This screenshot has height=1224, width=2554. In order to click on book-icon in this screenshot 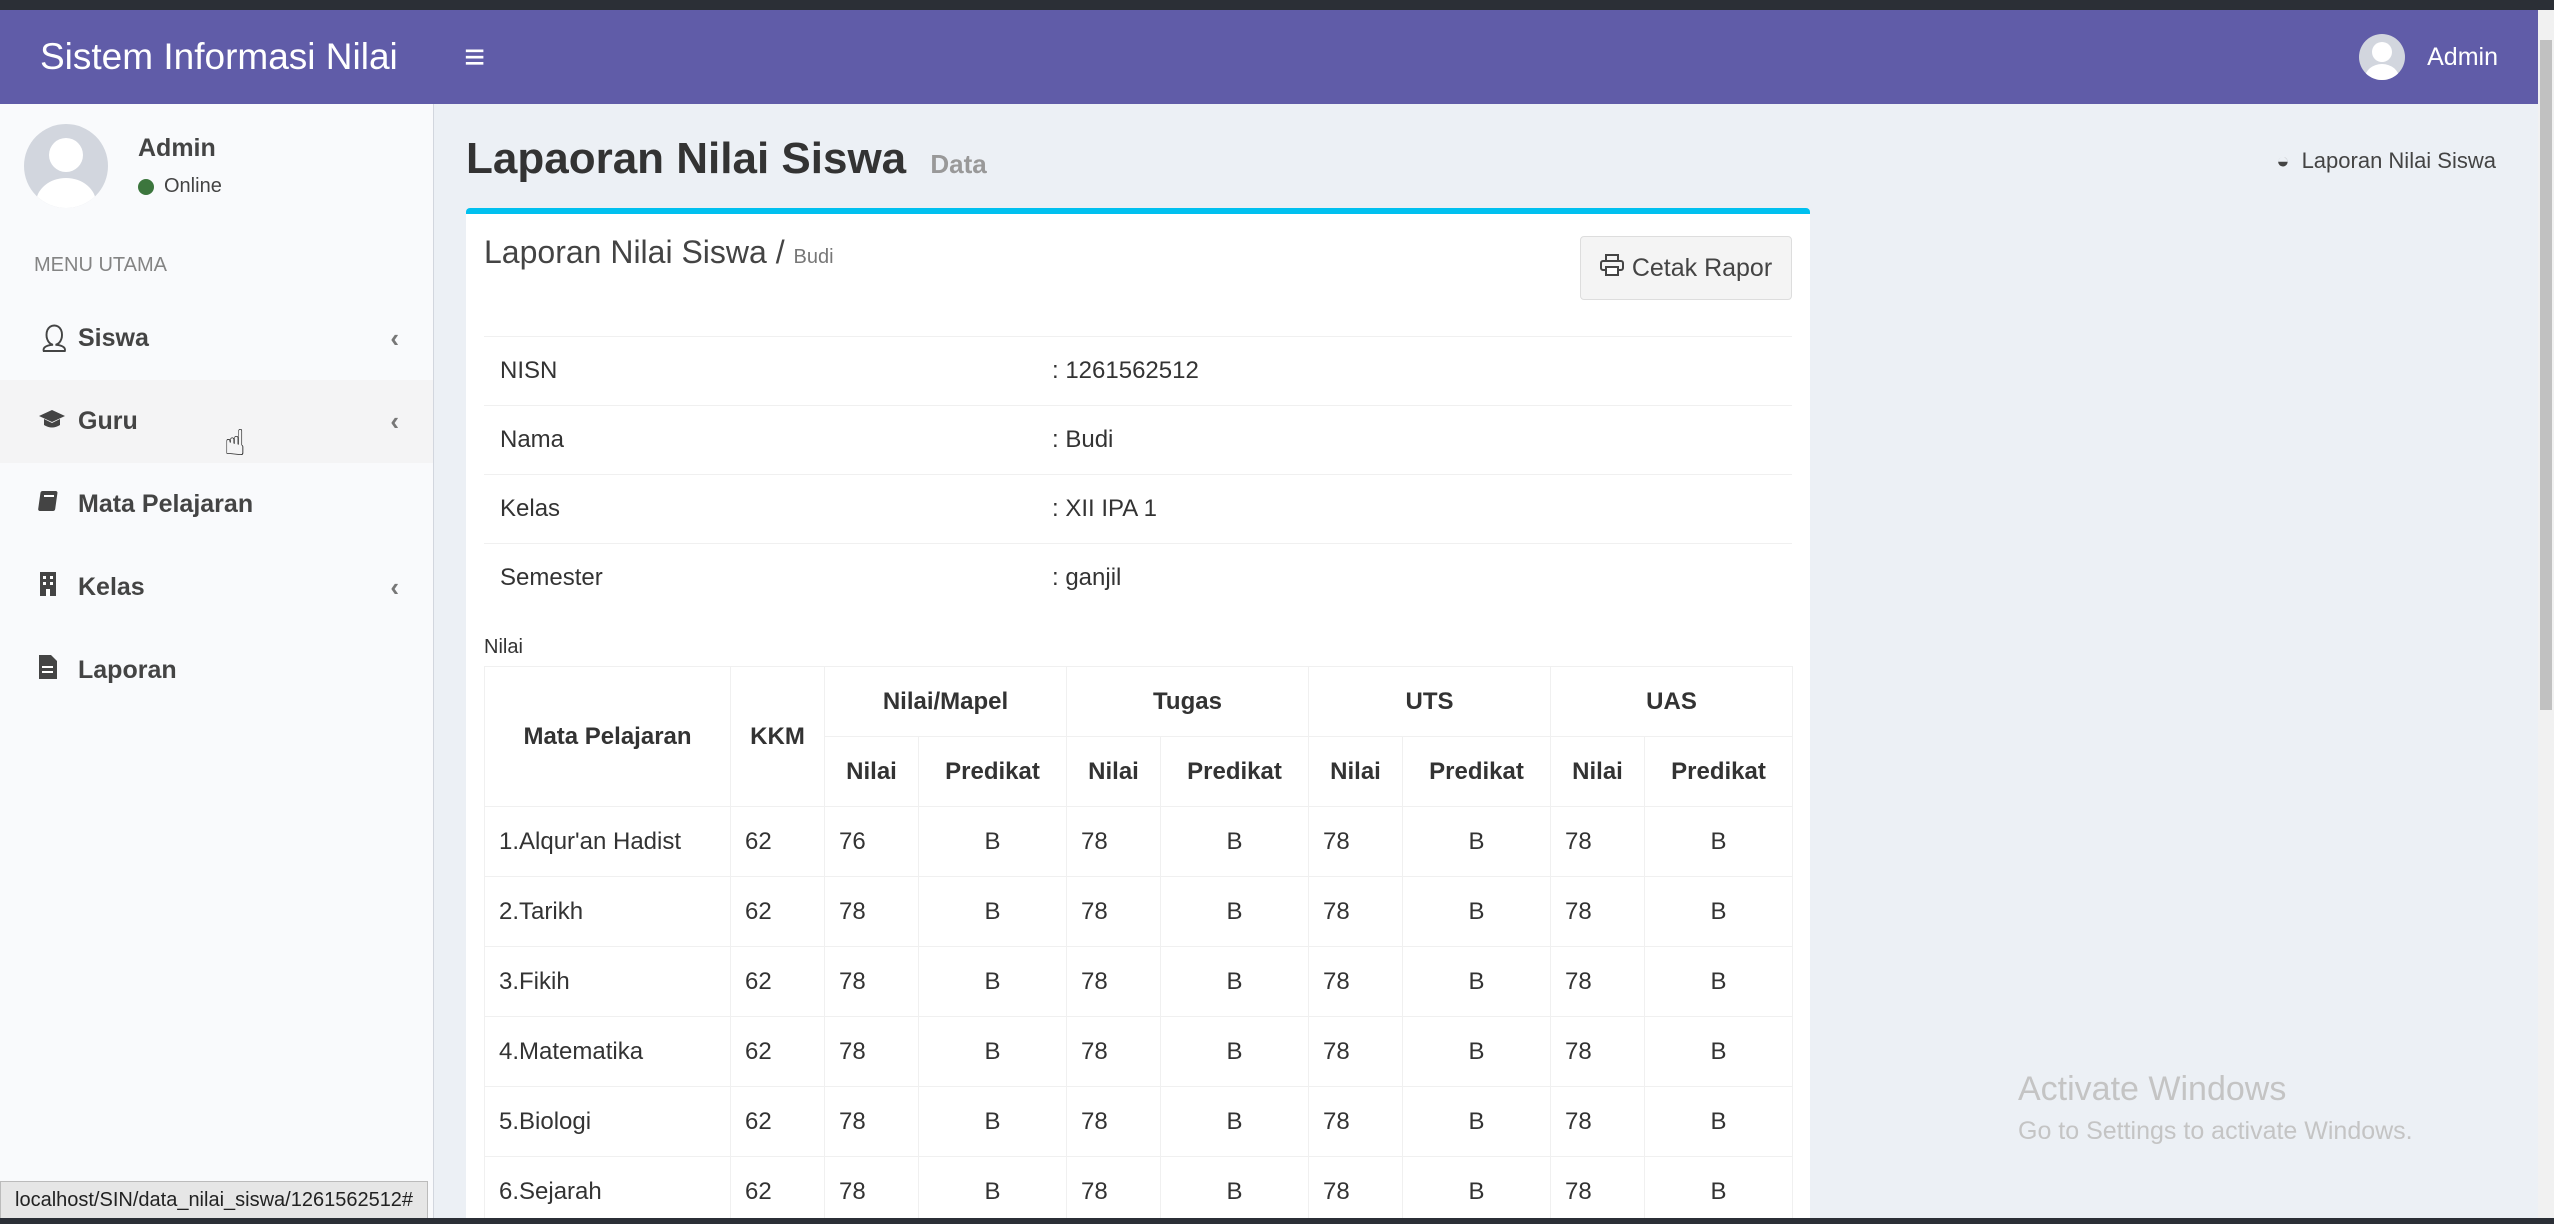, I will do `click(58, 504)`.